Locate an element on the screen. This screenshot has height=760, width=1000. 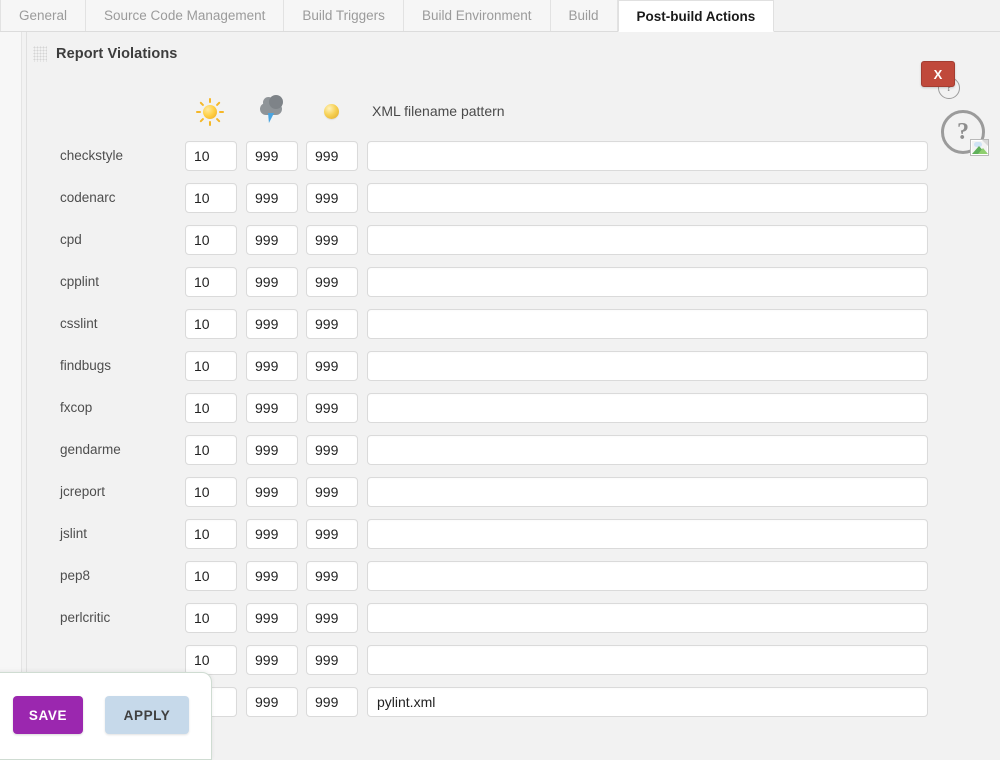
table-row: gendarme is located at coordinates (513, 451).